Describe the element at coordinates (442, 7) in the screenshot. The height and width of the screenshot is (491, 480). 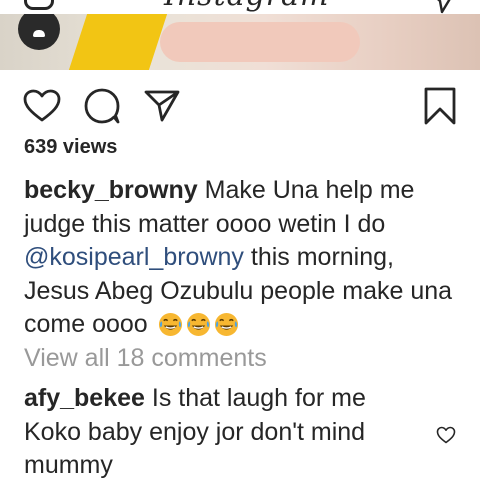
I see `direct-message-icon` at that location.